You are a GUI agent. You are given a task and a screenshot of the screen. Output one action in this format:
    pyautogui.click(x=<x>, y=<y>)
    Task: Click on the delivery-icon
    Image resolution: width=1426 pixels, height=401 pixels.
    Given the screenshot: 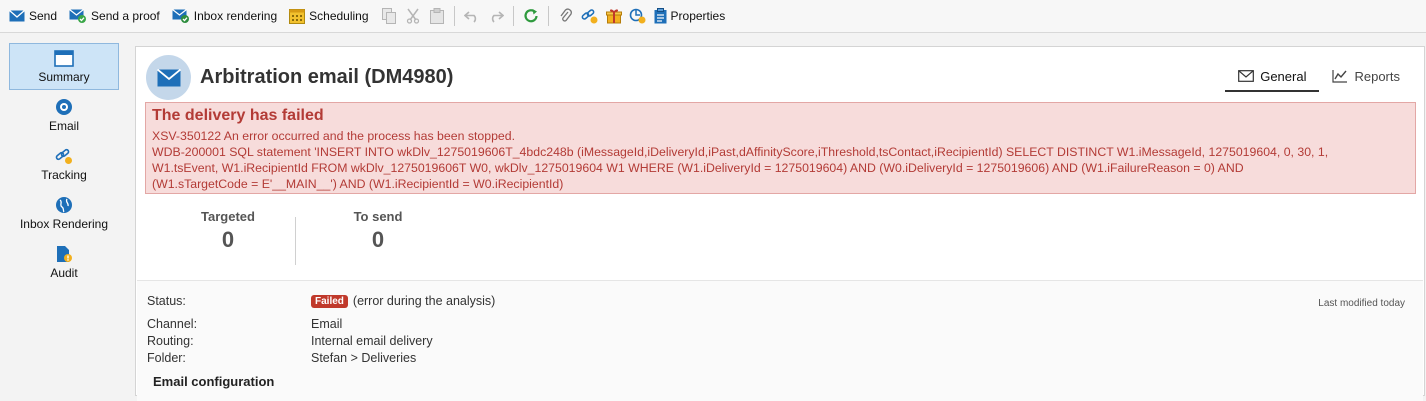 What is the action you would take?
    pyautogui.click(x=168, y=77)
    